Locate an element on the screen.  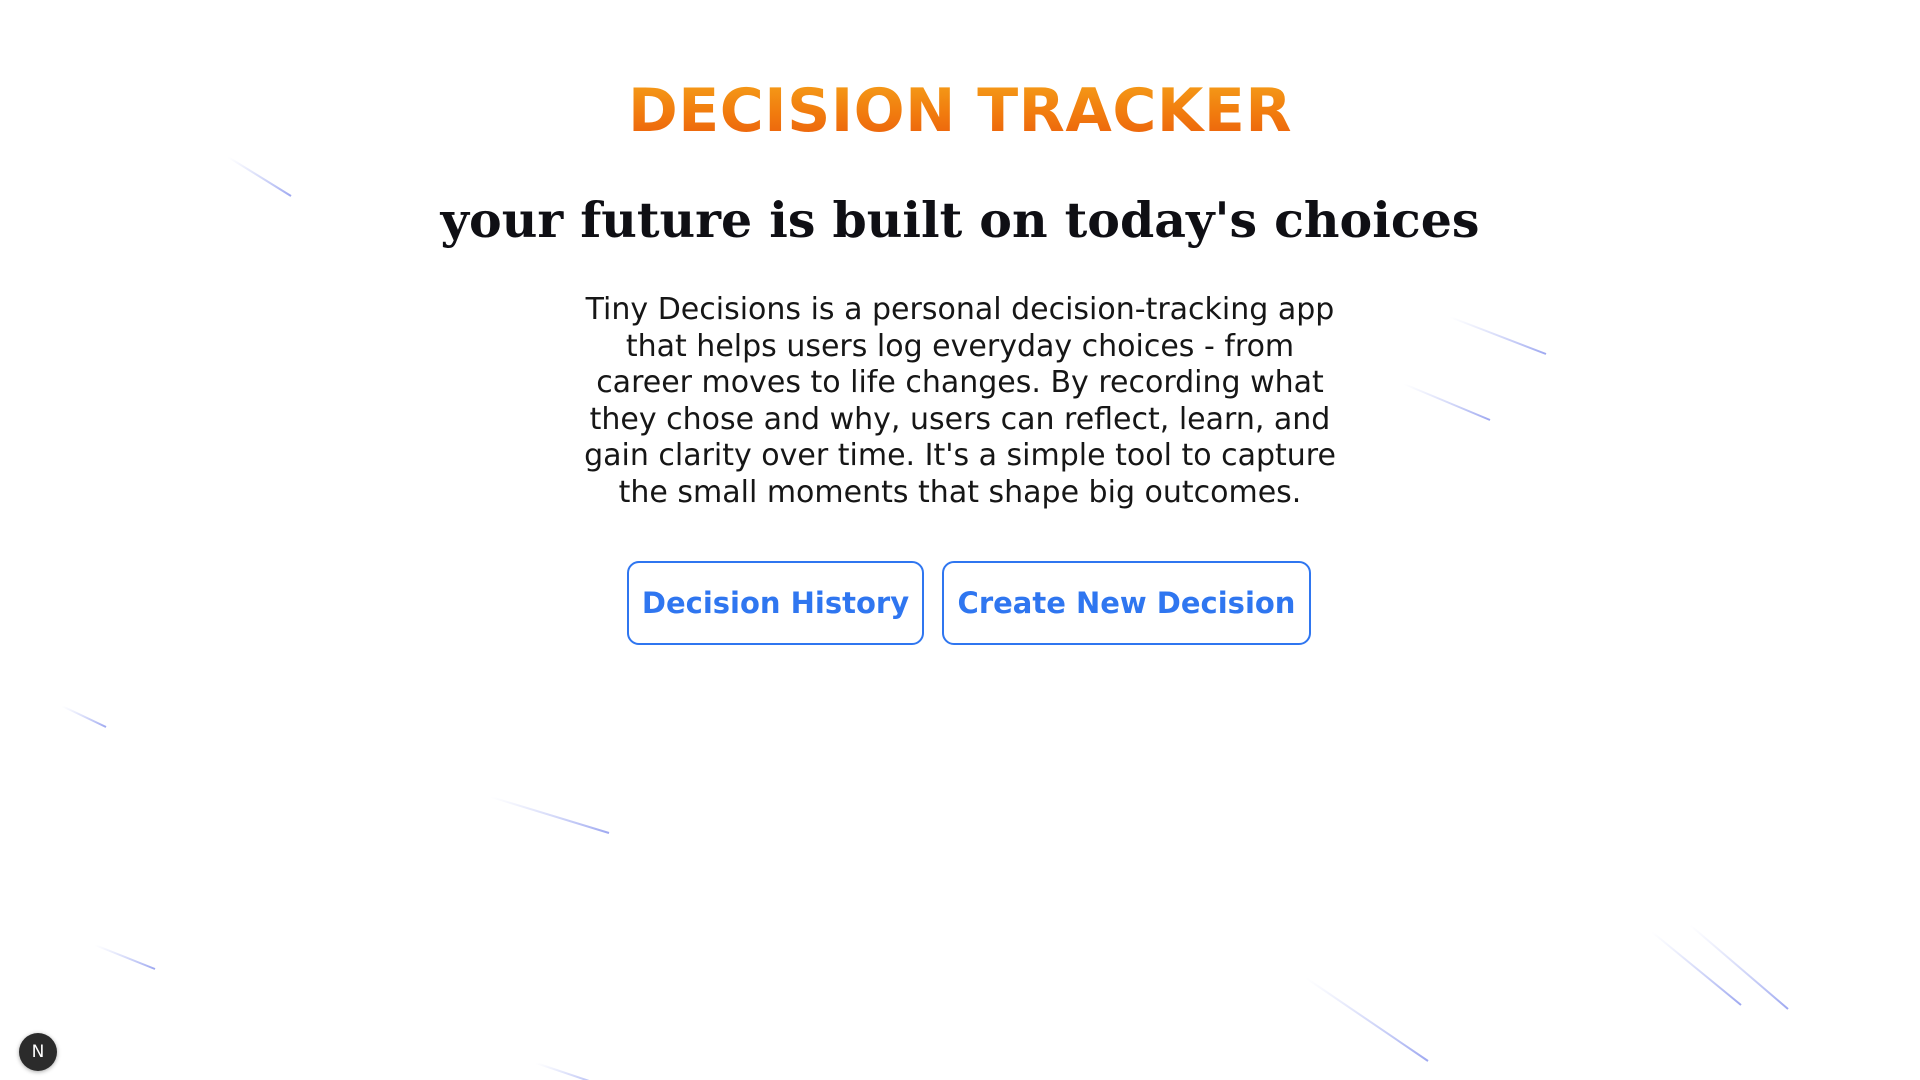
app-title: DECISION TRACKER is located at coordinates (960, 111).